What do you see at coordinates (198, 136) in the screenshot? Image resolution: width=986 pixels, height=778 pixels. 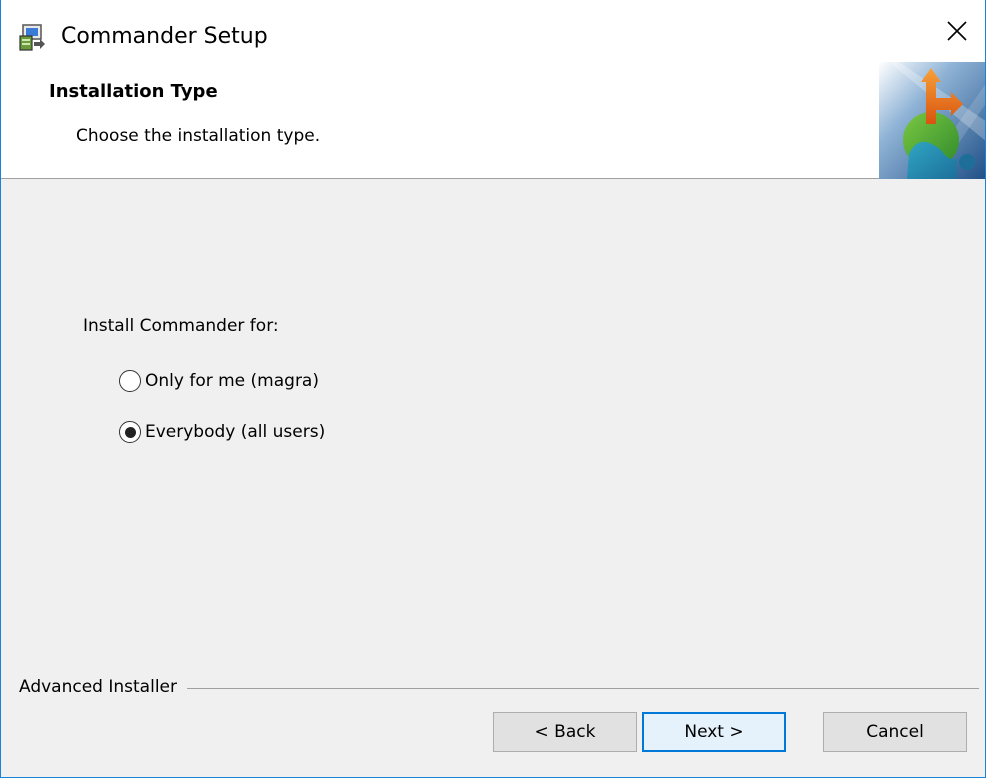 I see `page-subtitle: Choose the installation type.` at bounding box center [198, 136].